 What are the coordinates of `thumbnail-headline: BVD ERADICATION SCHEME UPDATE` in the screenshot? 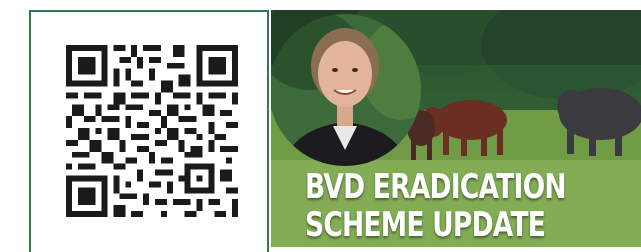 It's located at (436, 206).